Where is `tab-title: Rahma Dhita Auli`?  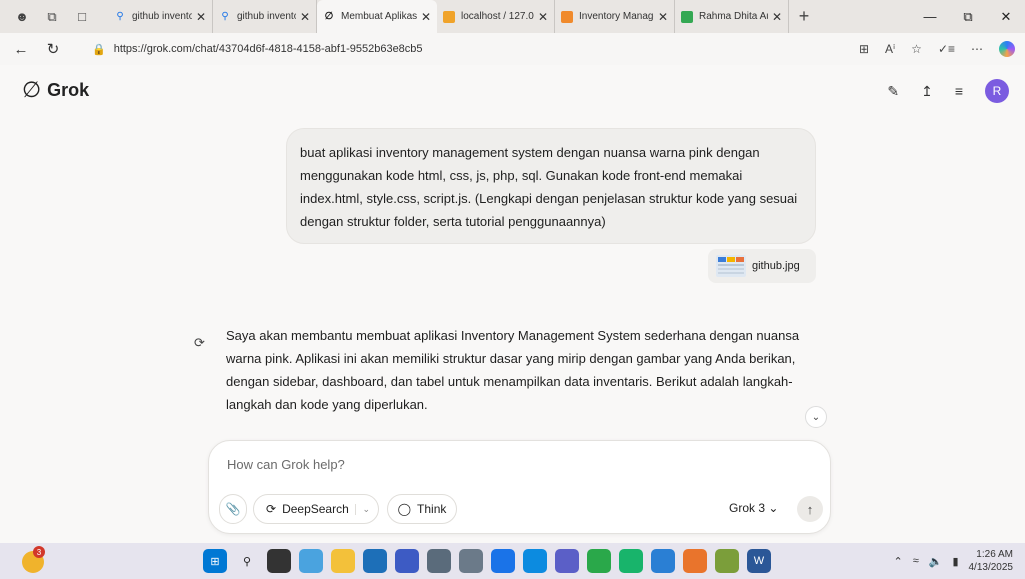
tab-title: Rahma Dhita Auli is located at coordinates (733, 16).